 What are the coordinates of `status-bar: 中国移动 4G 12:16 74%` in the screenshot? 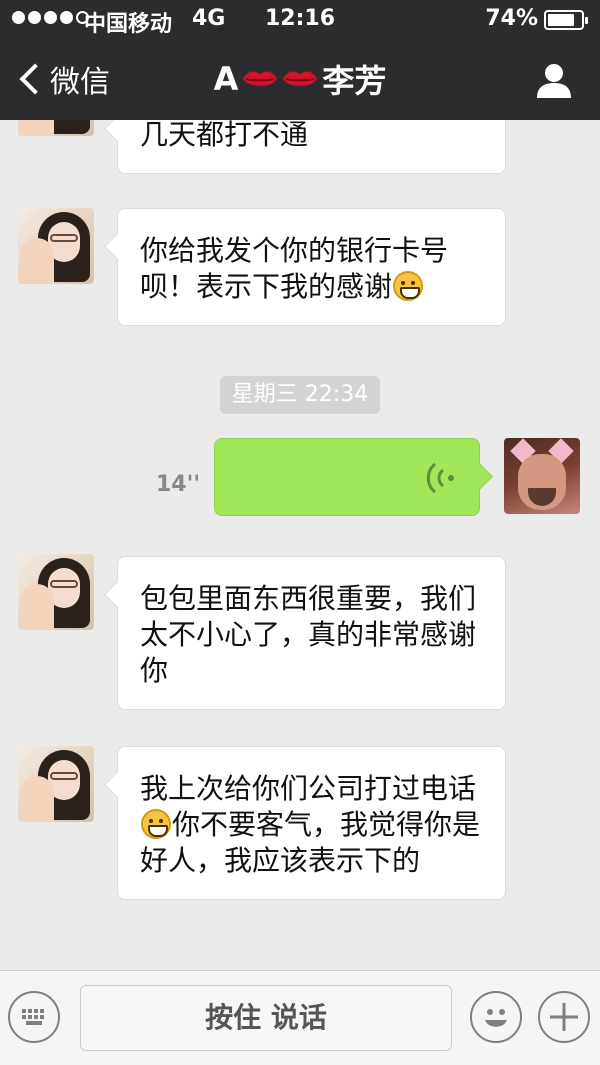 It's located at (300, 20).